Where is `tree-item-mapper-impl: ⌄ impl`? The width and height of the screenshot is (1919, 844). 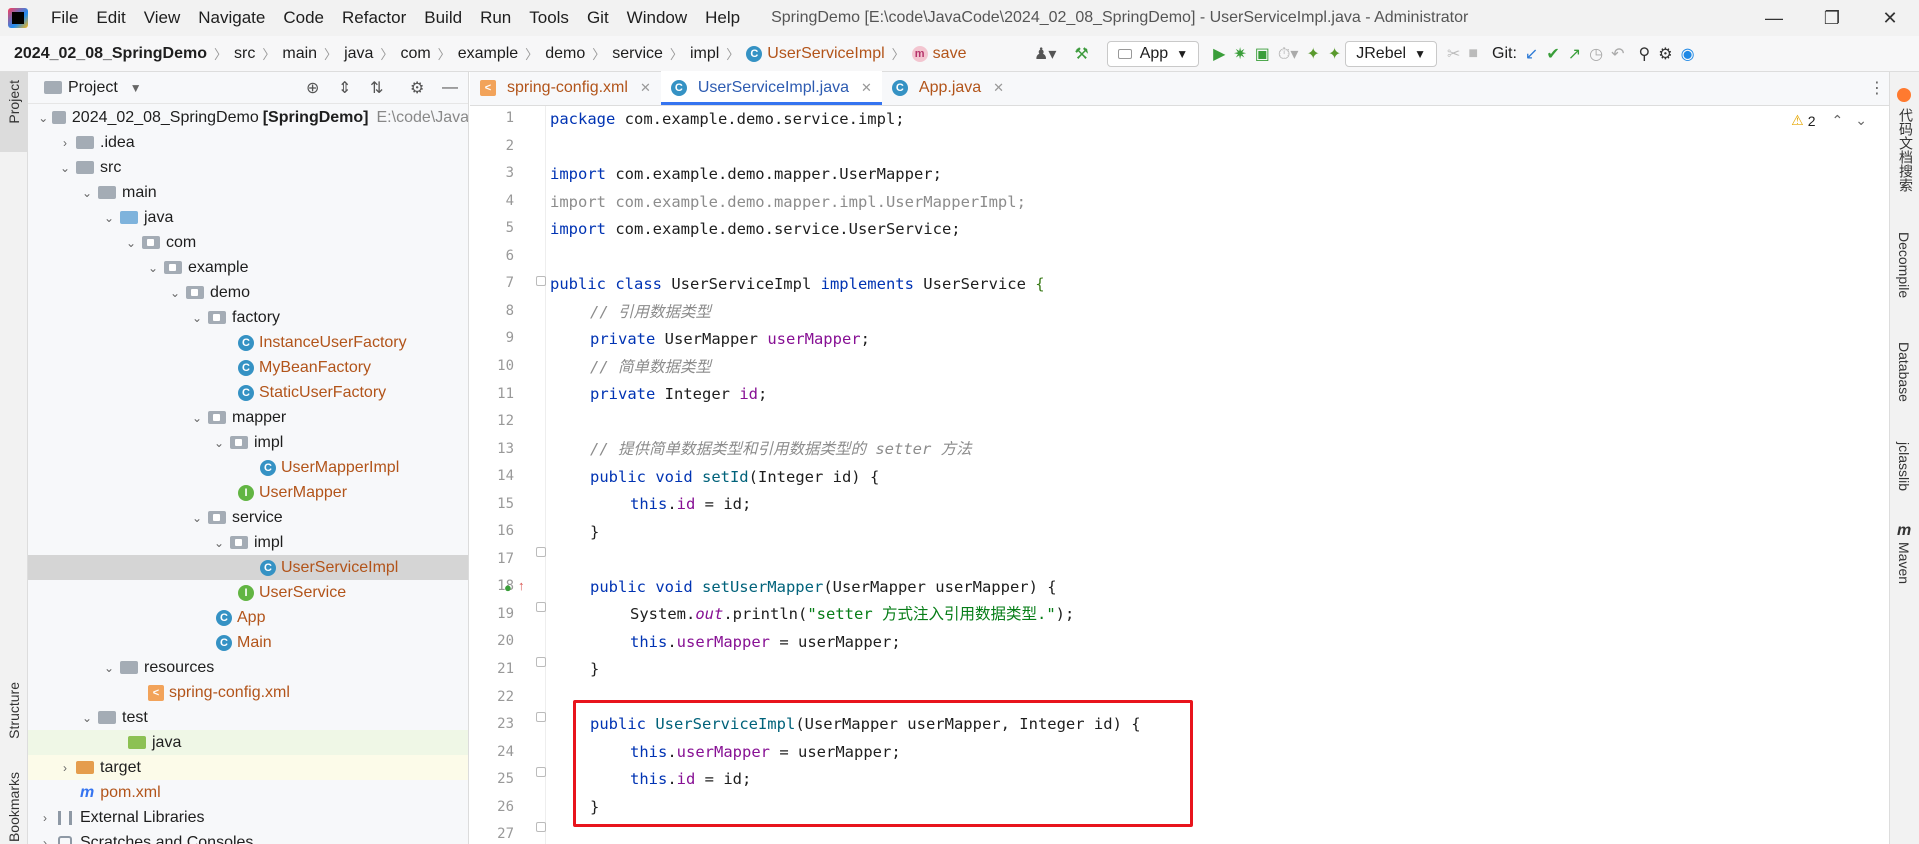
tree-item-mapper-impl: ⌄ impl is located at coordinates (248, 442).